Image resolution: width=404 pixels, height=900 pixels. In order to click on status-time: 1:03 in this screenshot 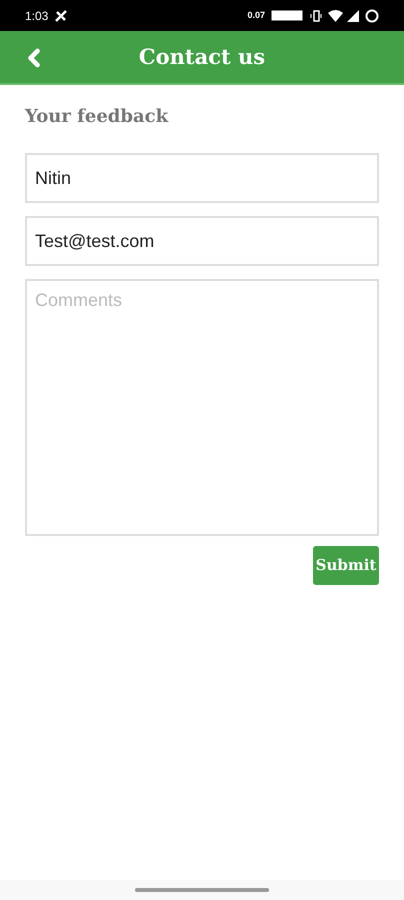, I will do `click(36, 16)`.